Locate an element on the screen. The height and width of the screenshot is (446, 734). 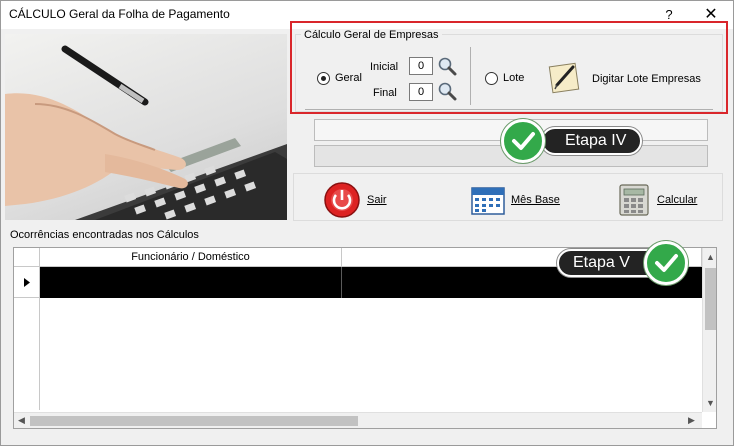
vertical-scroll-thumb is located at coordinates (710, 299).